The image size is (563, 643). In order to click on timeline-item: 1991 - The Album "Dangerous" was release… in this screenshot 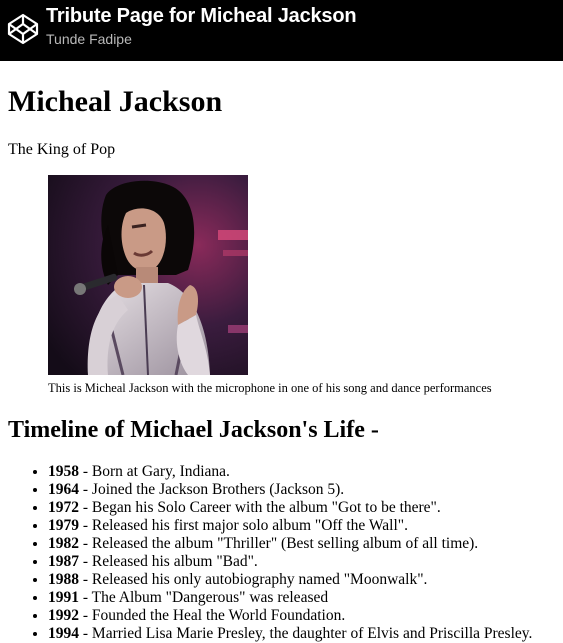, I will do `click(290, 598)`.